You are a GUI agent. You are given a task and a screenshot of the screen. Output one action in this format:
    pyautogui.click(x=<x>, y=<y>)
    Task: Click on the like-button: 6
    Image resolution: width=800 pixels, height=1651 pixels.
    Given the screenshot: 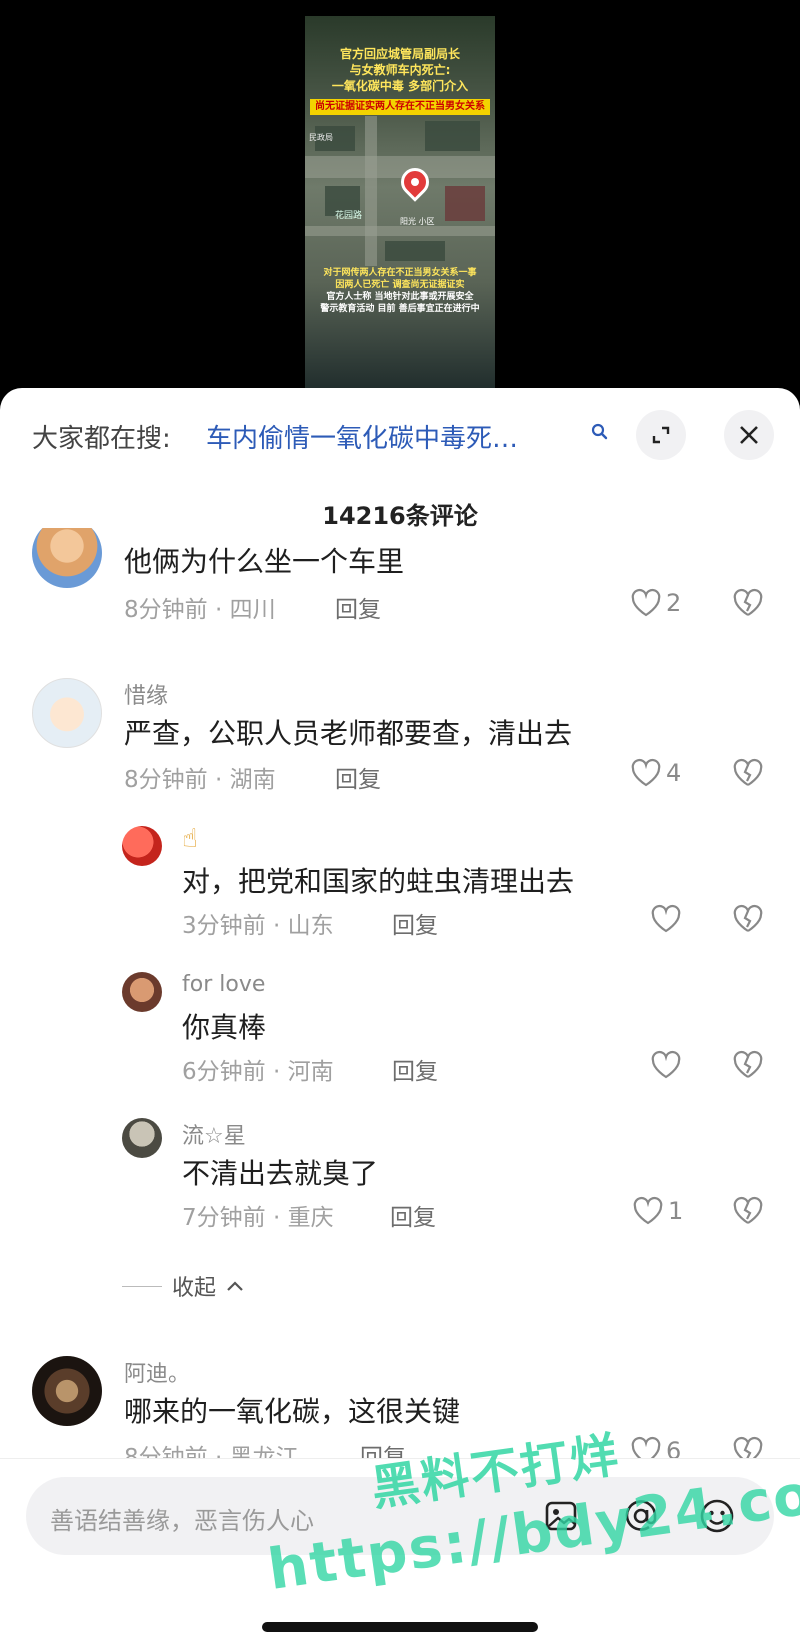 What is the action you would take?
    pyautogui.click(x=655, y=1447)
    